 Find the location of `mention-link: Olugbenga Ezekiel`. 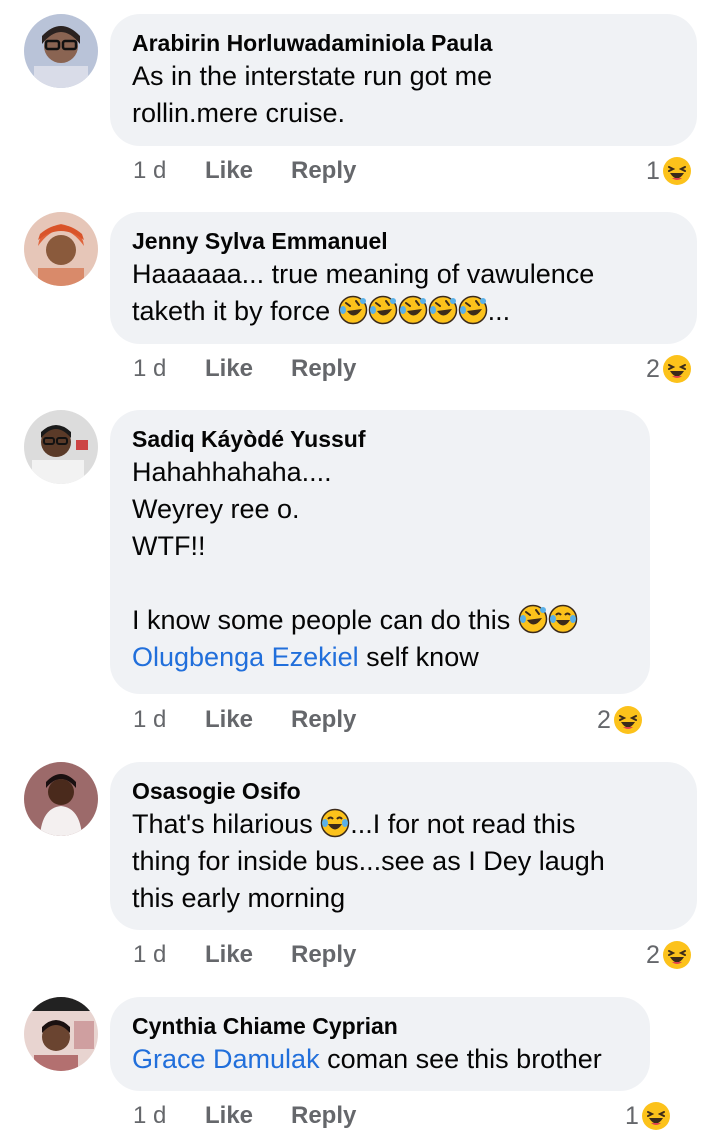

mention-link: Olugbenga Ezekiel is located at coordinates (245, 657).